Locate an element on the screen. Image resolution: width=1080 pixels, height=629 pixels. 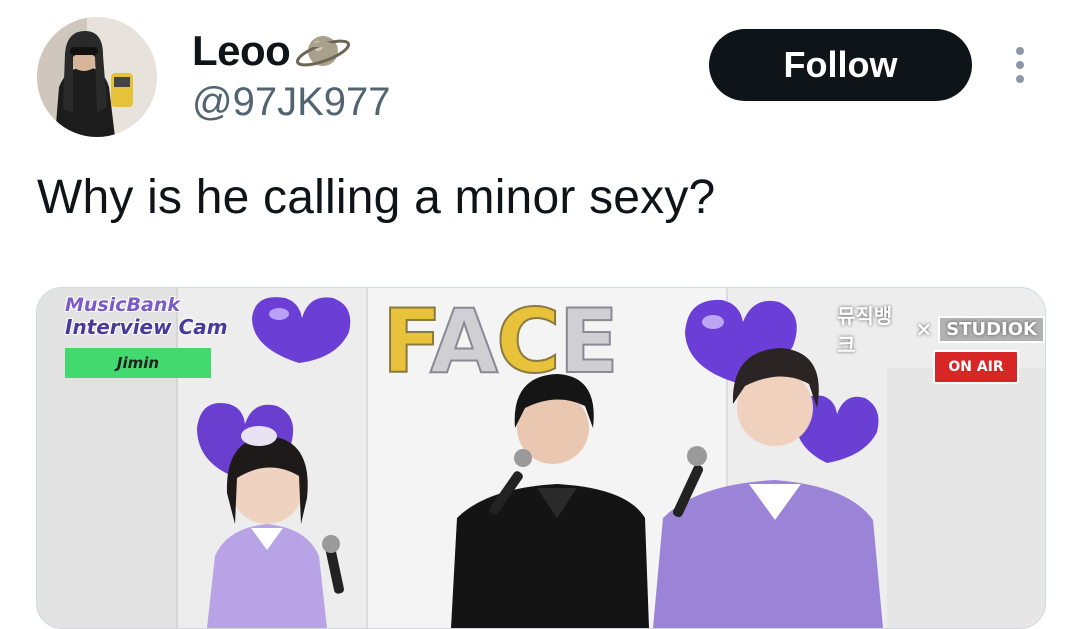
show-overlay-label: MusicBank Interview Cam is located at coordinates (146, 316).